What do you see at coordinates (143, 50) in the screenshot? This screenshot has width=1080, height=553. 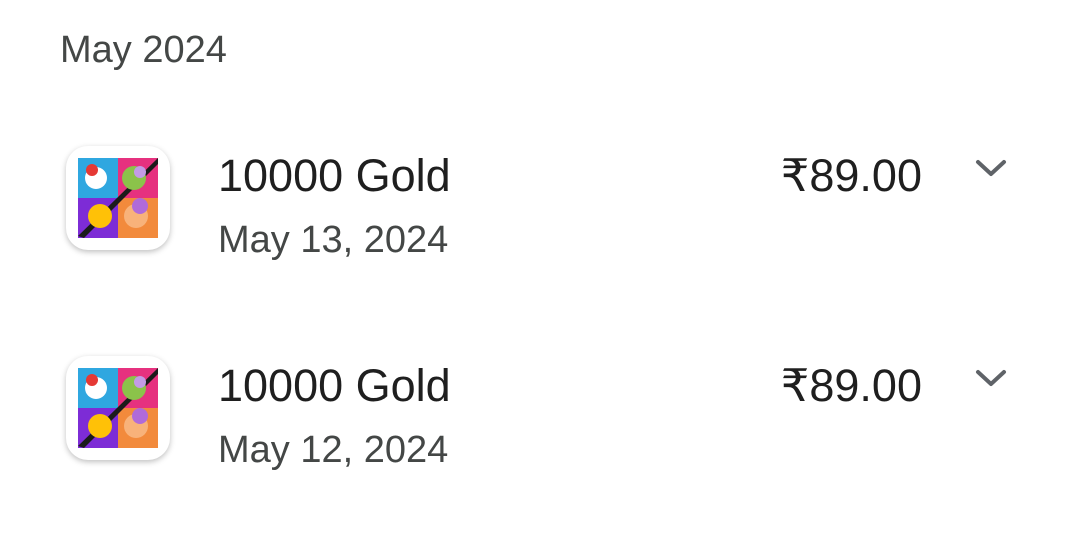 I see `section-header: May 2024` at bounding box center [143, 50].